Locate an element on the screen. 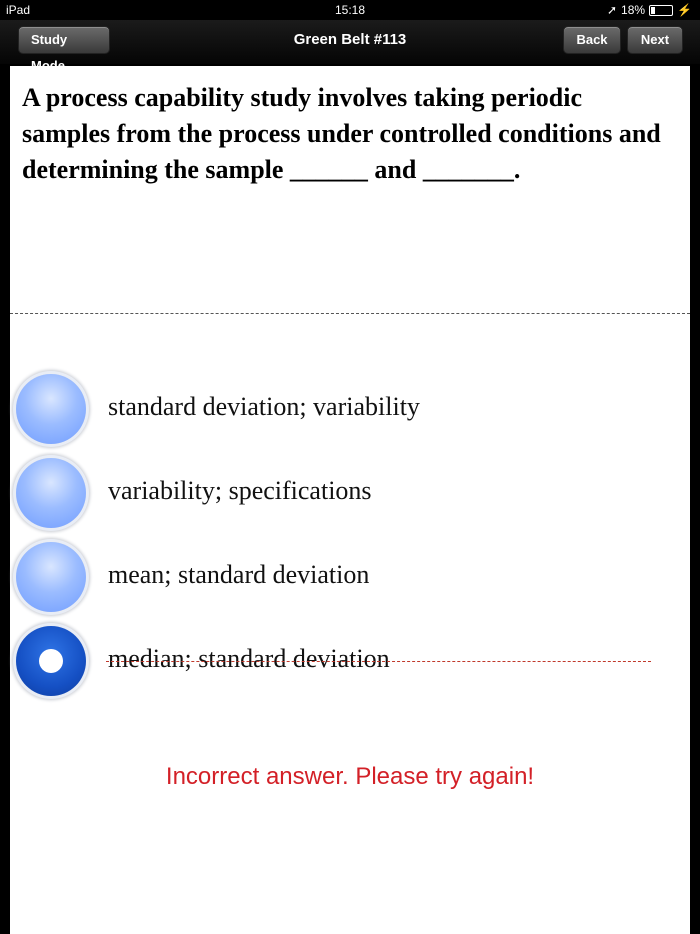  answer-label: standard deviation; variability is located at coordinates (264, 406).